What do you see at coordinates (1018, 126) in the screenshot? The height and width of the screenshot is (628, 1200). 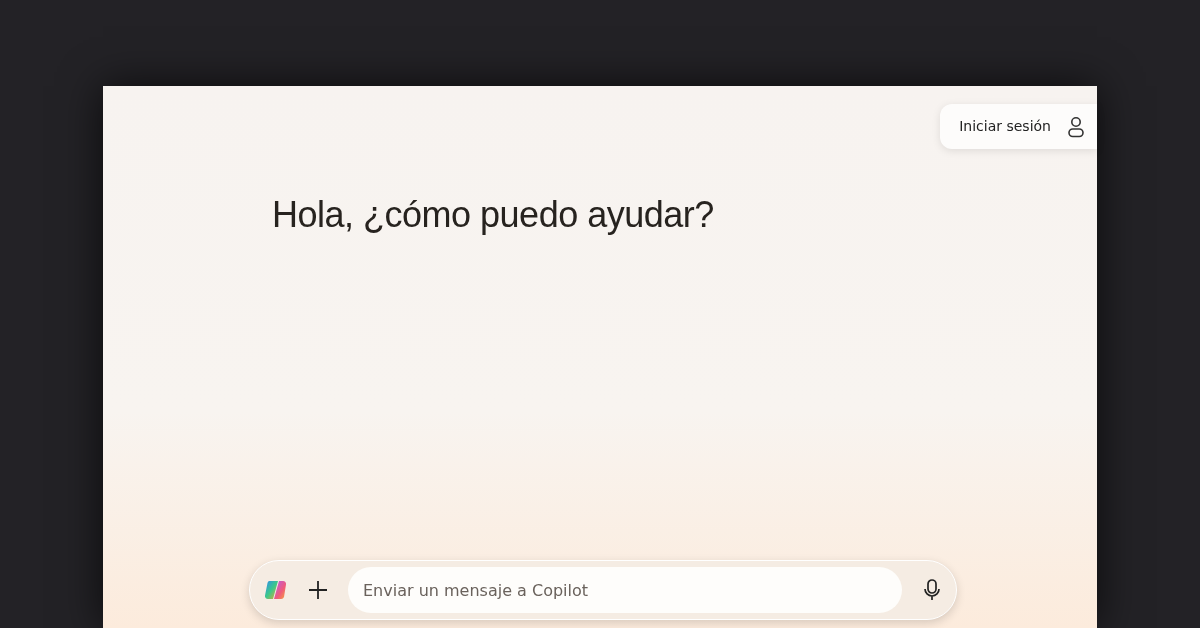 I see `sign-in-button: Iniciar sesión` at bounding box center [1018, 126].